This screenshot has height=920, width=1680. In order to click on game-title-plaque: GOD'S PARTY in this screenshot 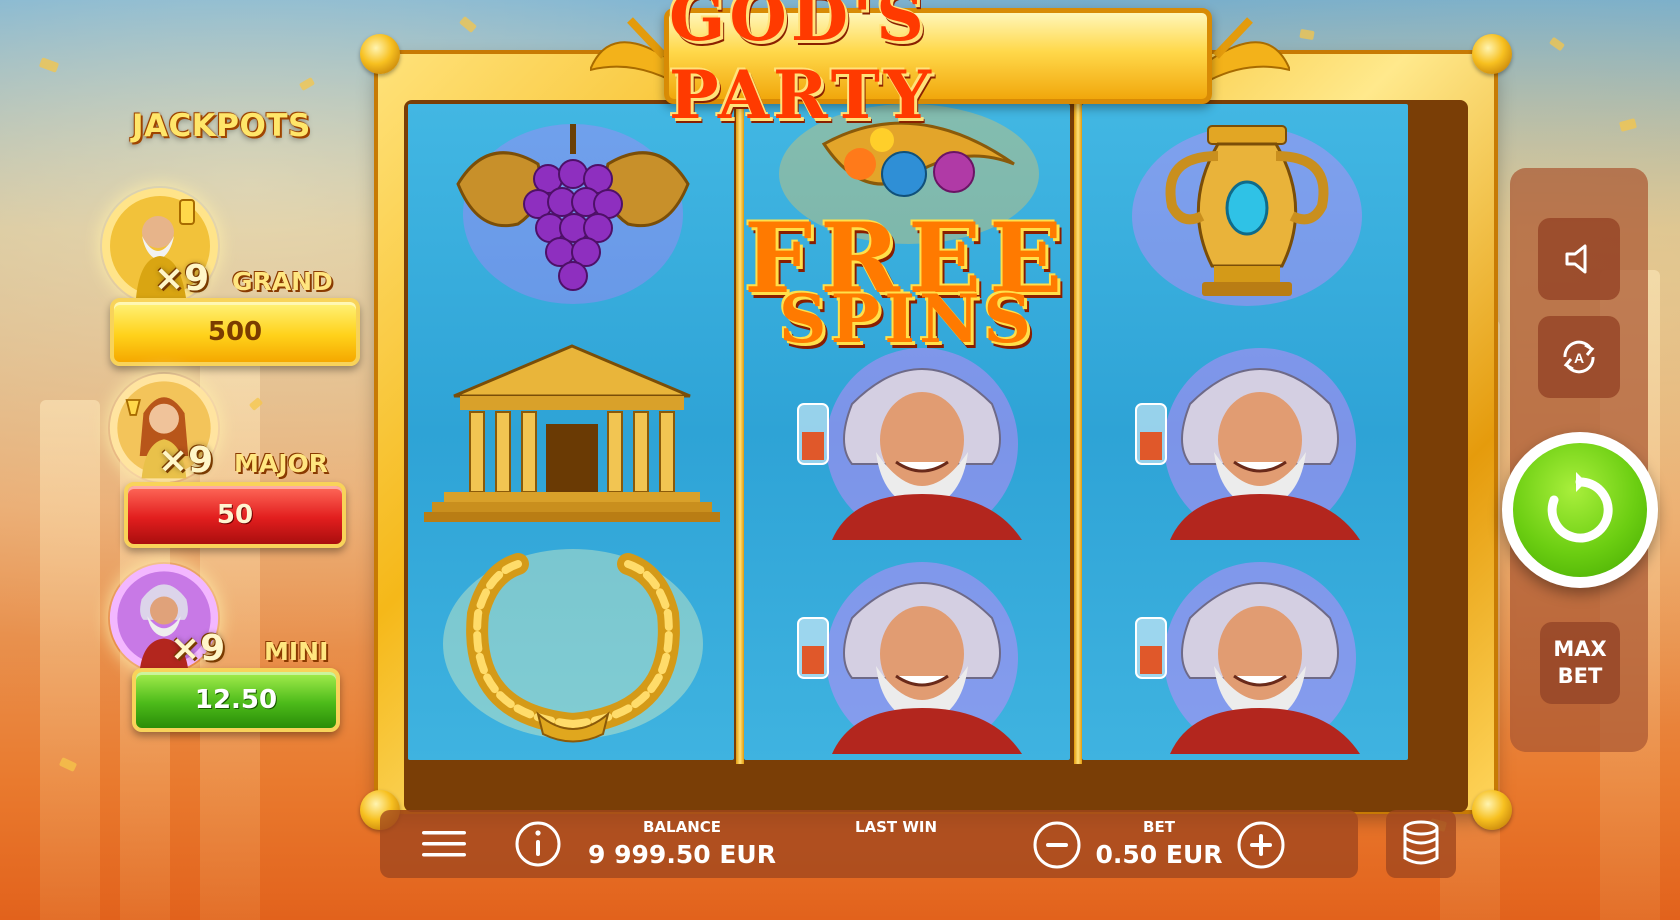, I will do `click(938, 67)`.